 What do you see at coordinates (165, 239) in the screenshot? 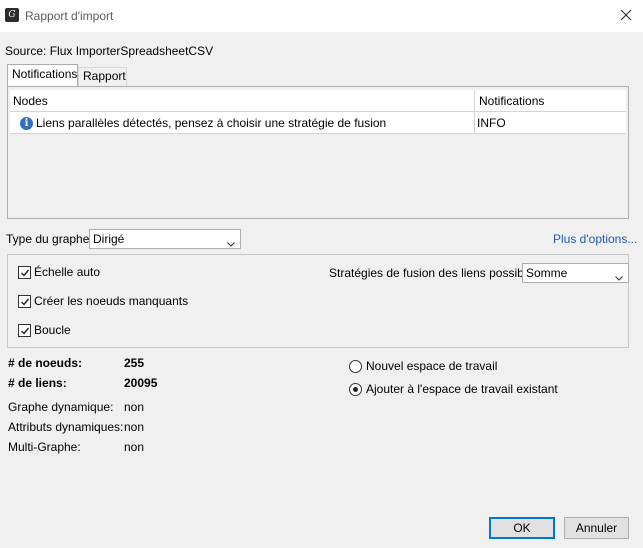
I see `graph-type-select: Dirigé` at bounding box center [165, 239].